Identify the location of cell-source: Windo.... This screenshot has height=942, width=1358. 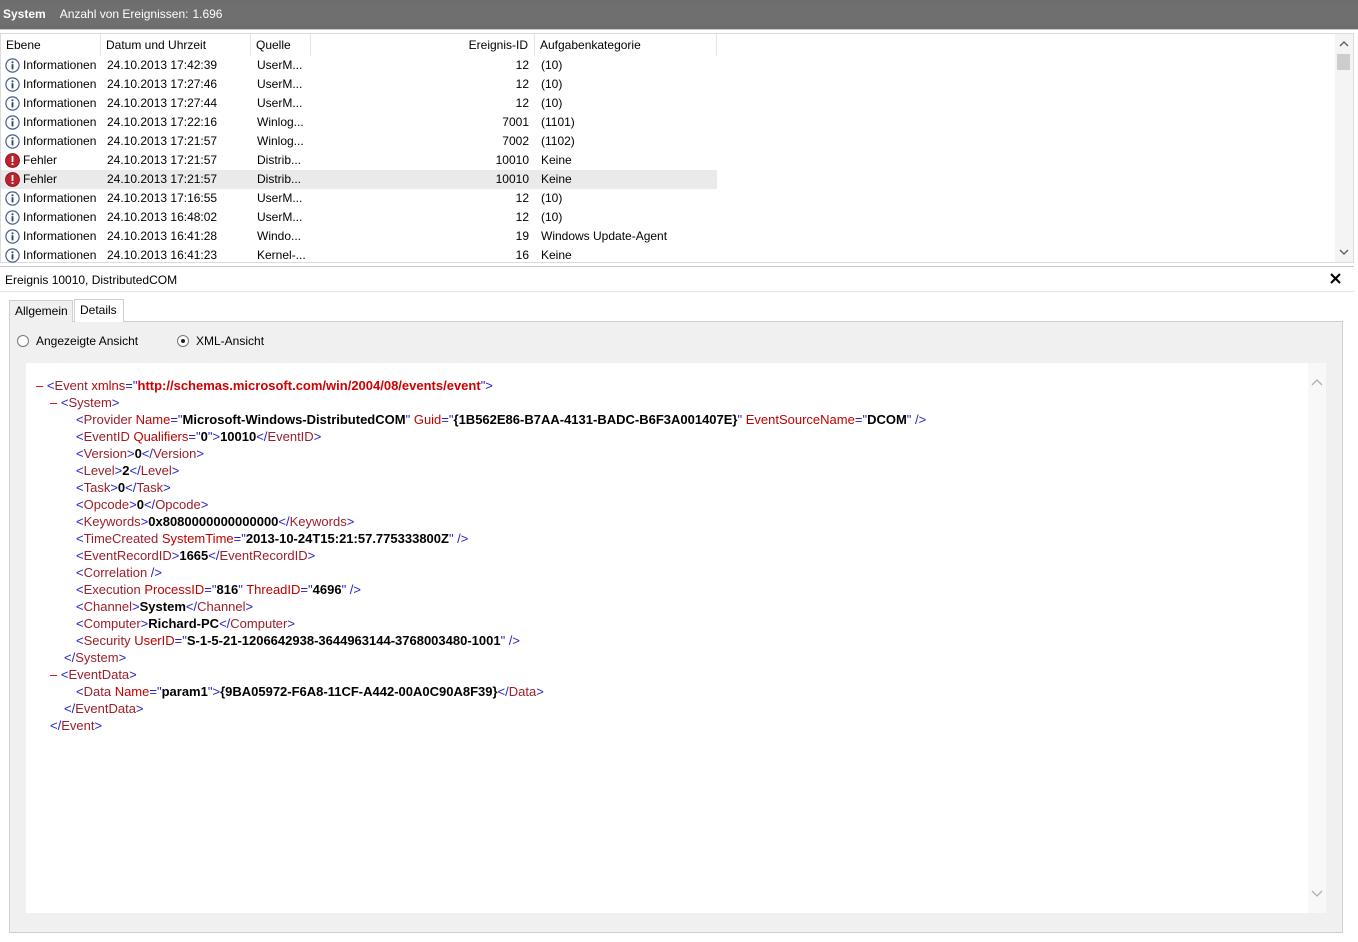
(279, 236).